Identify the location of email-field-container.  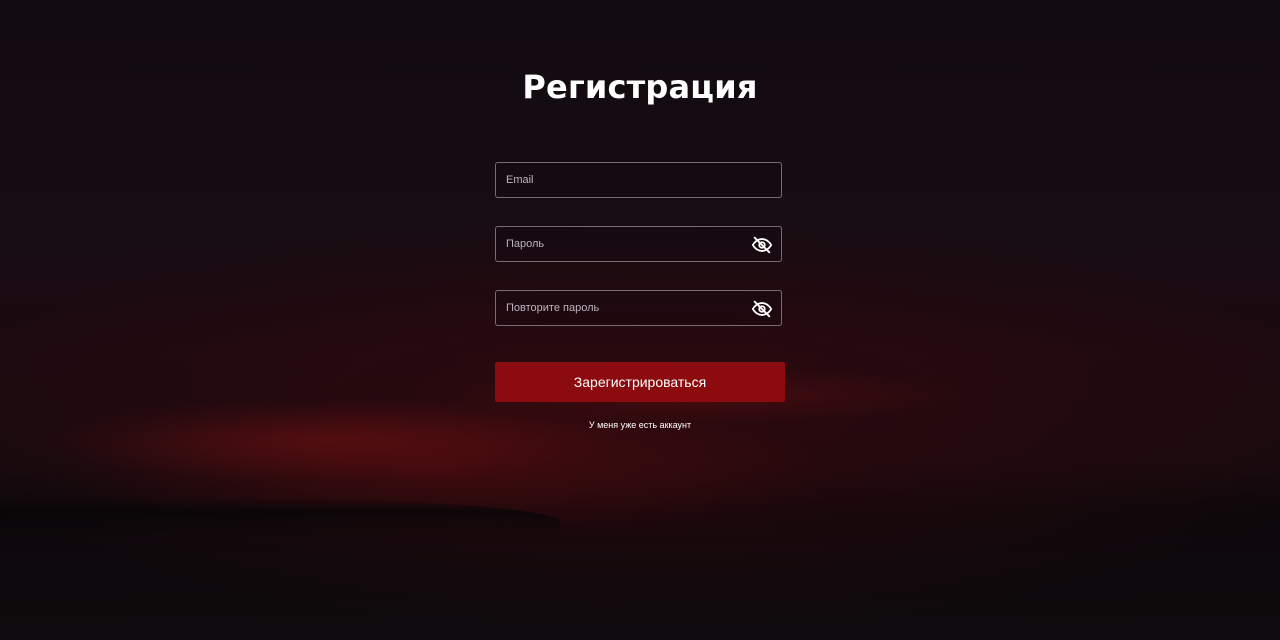
(638, 180).